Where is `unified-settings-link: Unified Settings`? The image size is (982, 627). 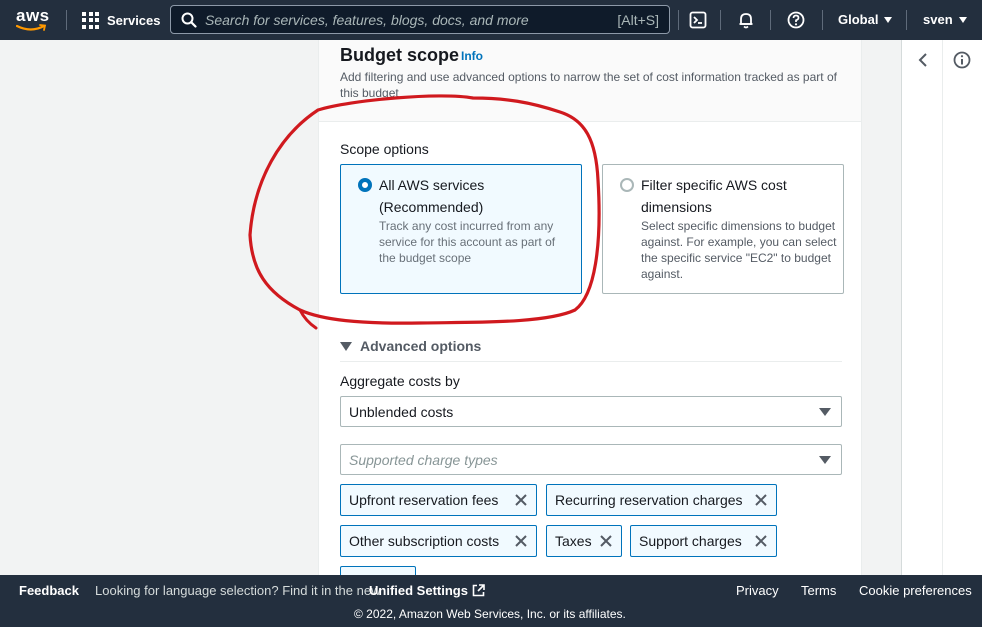
unified-settings-link: Unified Settings is located at coordinates (427, 590).